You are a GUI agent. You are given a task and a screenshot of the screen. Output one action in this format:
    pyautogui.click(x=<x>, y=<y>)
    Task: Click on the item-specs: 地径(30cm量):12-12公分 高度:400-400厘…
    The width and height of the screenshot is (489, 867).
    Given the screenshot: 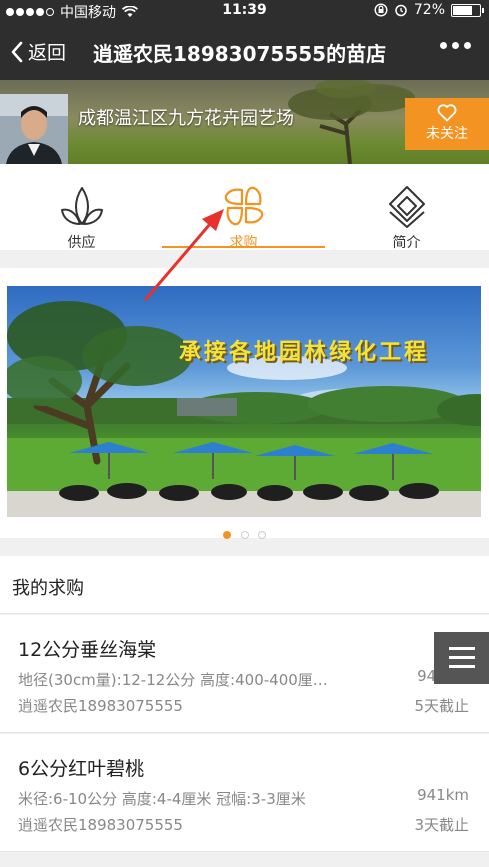 What is the action you would take?
    pyautogui.click(x=173, y=680)
    